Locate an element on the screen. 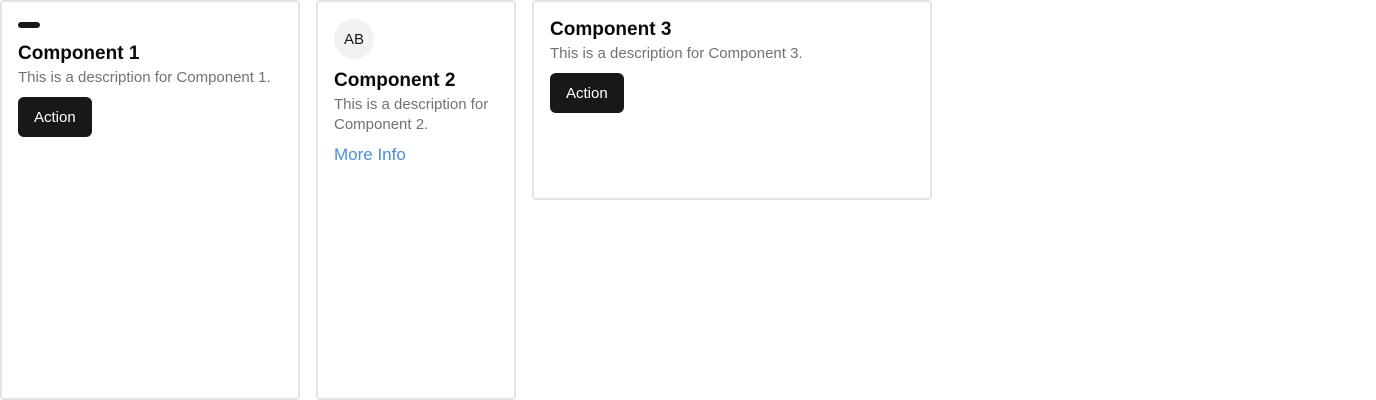 The width and height of the screenshot is (1376, 400). card-description: This is a description for Component 1. is located at coordinates (144, 77).